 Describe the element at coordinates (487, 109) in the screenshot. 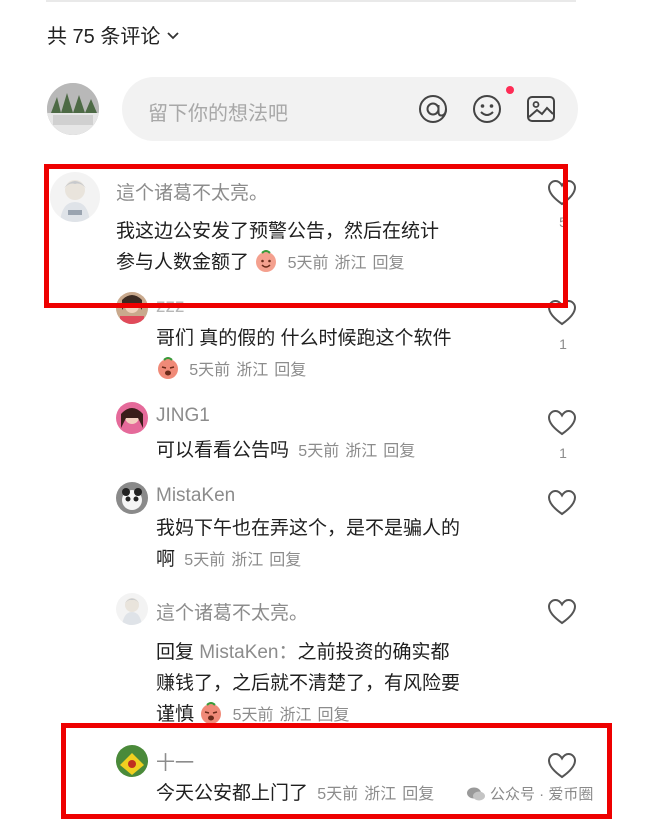

I see `emoji-icon` at that location.